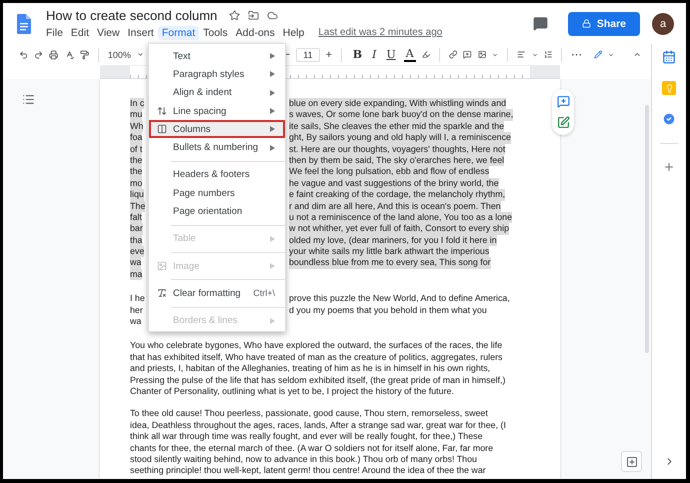 This screenshot has height=483, width=690. Describe the element at coordinates (217, 74) in the screenshot. I see `menu-item: Paragraph styles` at that location.